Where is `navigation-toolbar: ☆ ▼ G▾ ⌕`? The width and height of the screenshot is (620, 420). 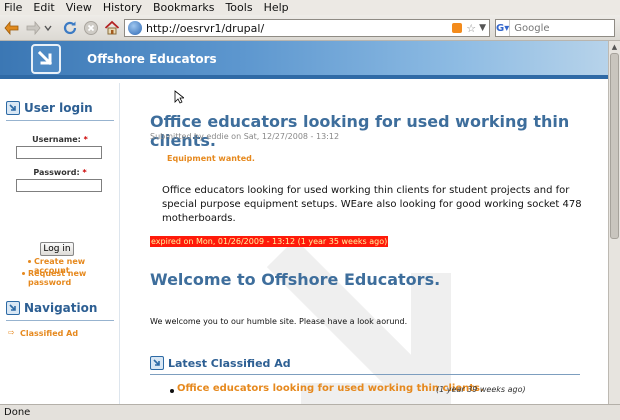
navigation-toolbar: ☆ ▼ G▾ ⌕ is located at coordinates (310, 28).